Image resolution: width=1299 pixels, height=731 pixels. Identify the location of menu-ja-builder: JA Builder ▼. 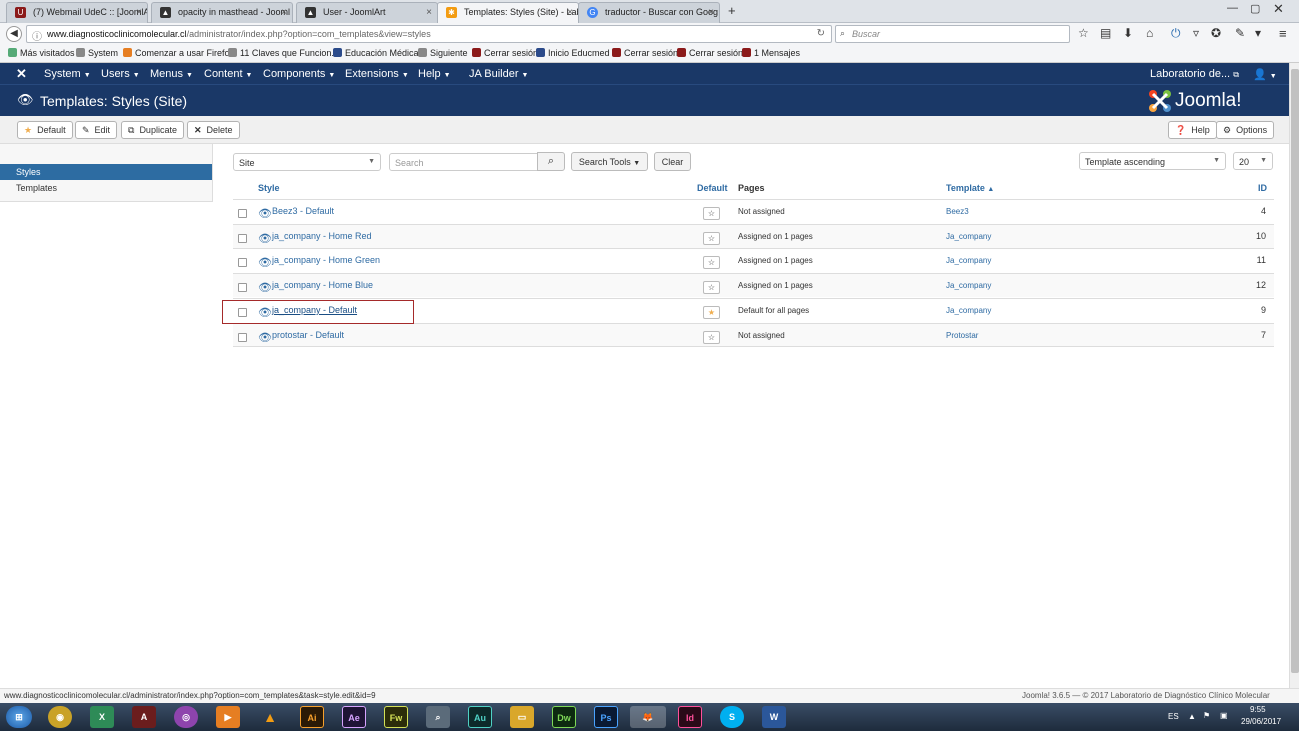
(498, 74).